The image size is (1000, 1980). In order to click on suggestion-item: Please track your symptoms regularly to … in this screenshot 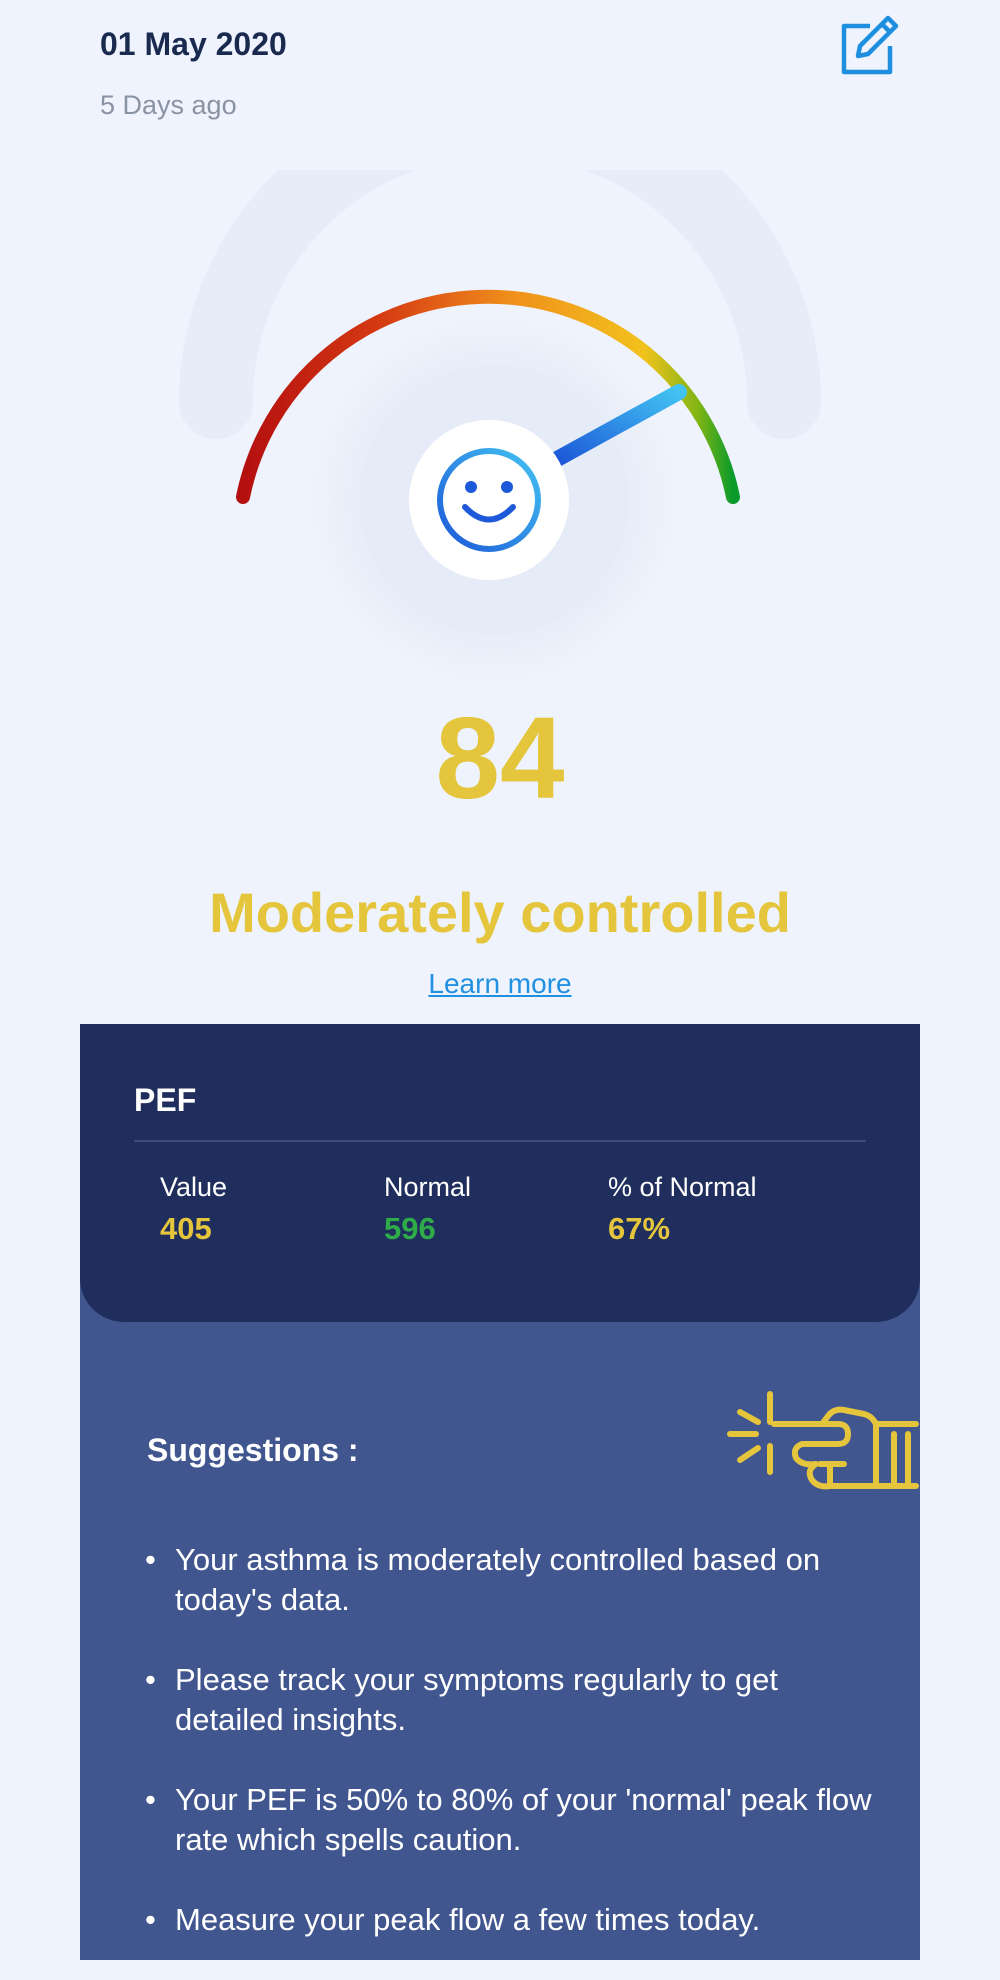, I will do `click(510, 1700)`.